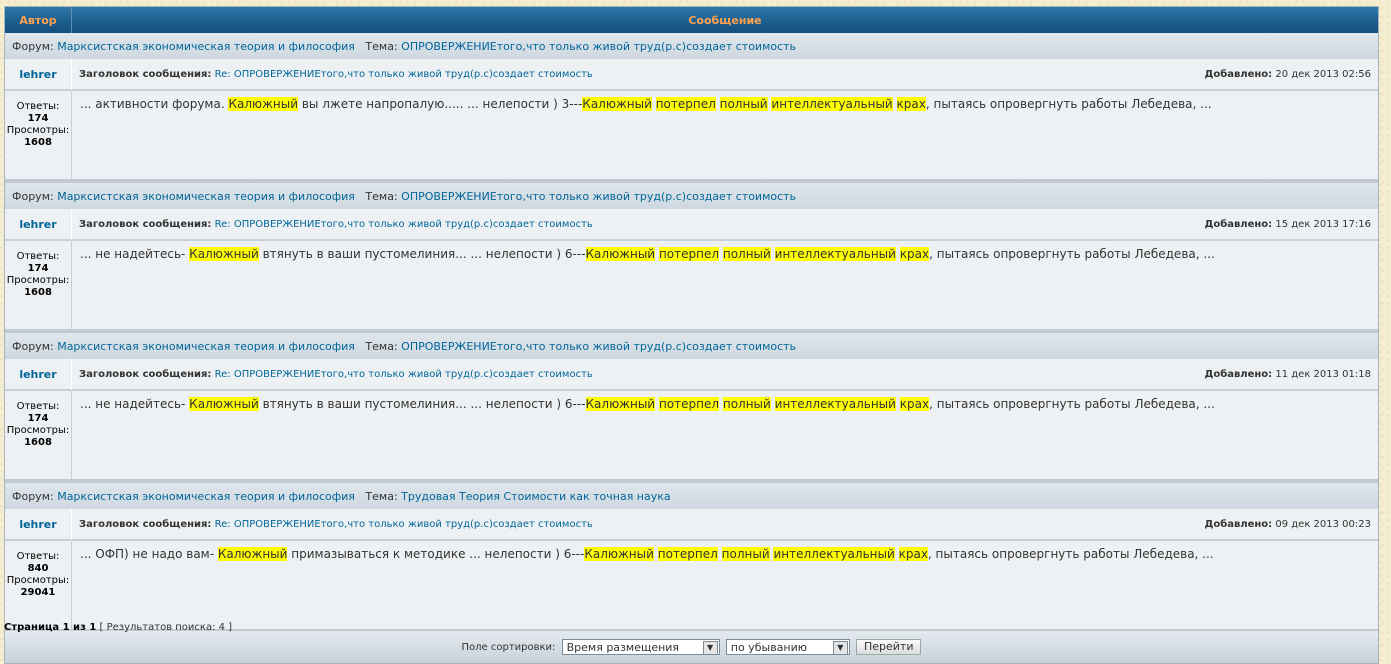  I want to click on post-date-value: 11 дек 2013 01:18, so click(1323, 374).